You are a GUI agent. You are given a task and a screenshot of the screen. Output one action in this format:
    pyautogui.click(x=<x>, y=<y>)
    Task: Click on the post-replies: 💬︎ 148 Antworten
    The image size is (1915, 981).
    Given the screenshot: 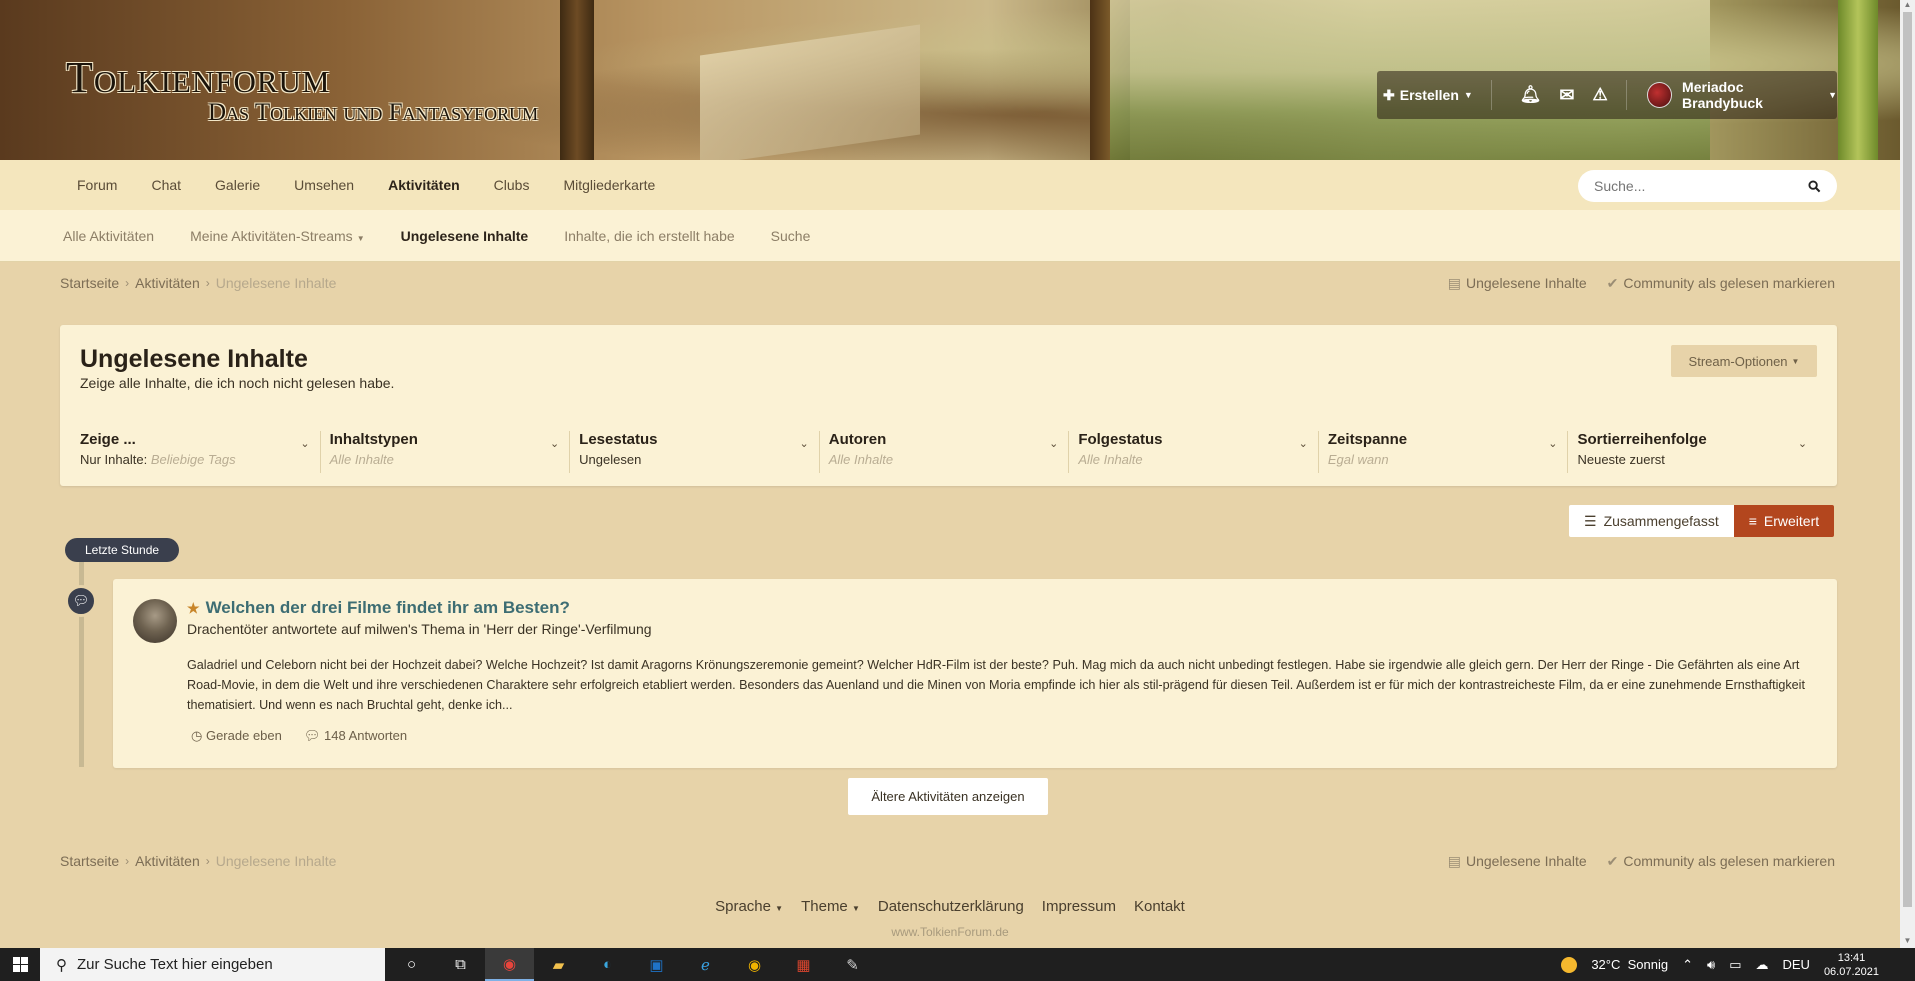 What is the action you would take?
    pyautogui.click(x=355, y=736)
    